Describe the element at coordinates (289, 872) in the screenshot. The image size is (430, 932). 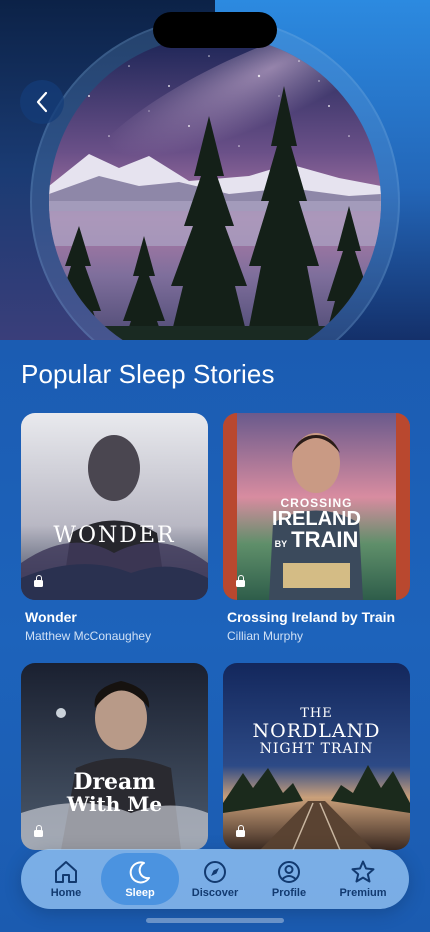
I see `profile-icon` at that location.